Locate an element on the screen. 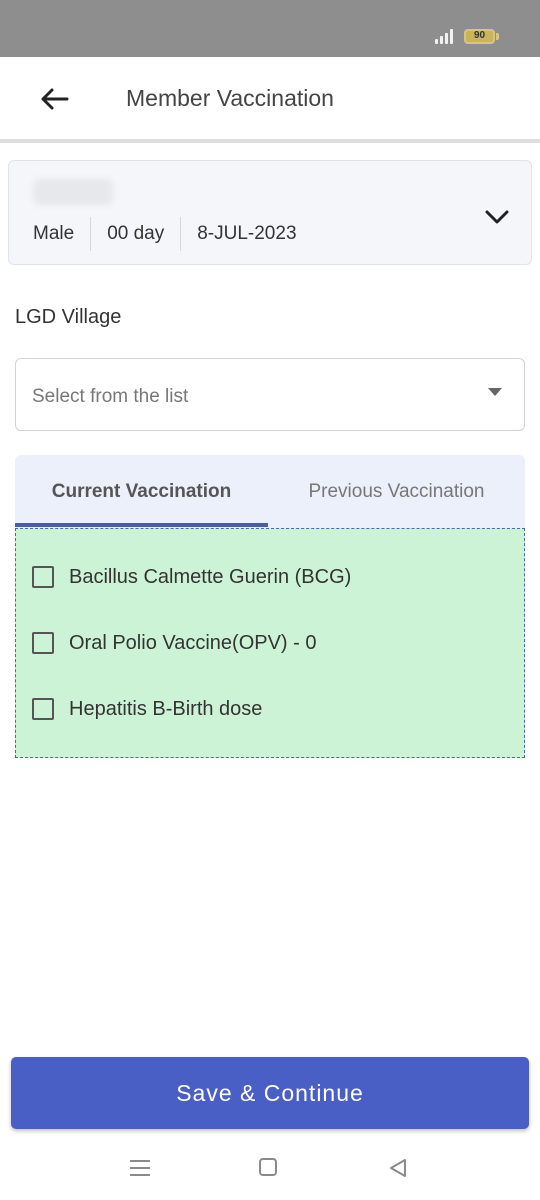 The image size is (540, 1200). active-tab-indicator is located at coordinates (141, 525).